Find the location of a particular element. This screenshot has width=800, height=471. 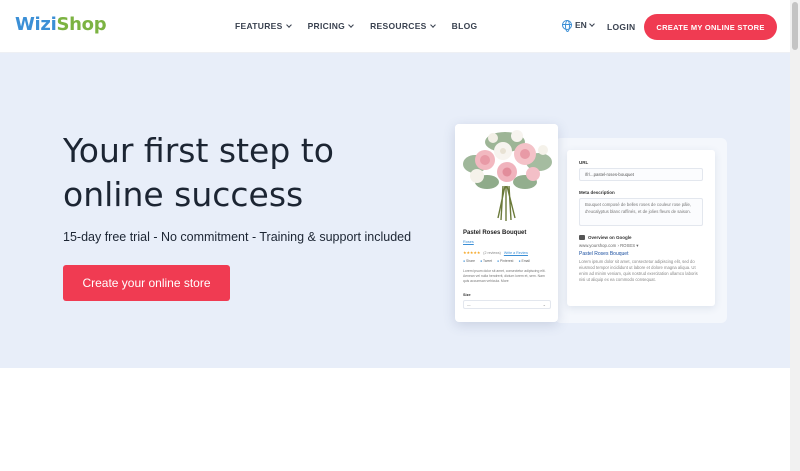

monitor-icon is located at coordinates (582, 237).